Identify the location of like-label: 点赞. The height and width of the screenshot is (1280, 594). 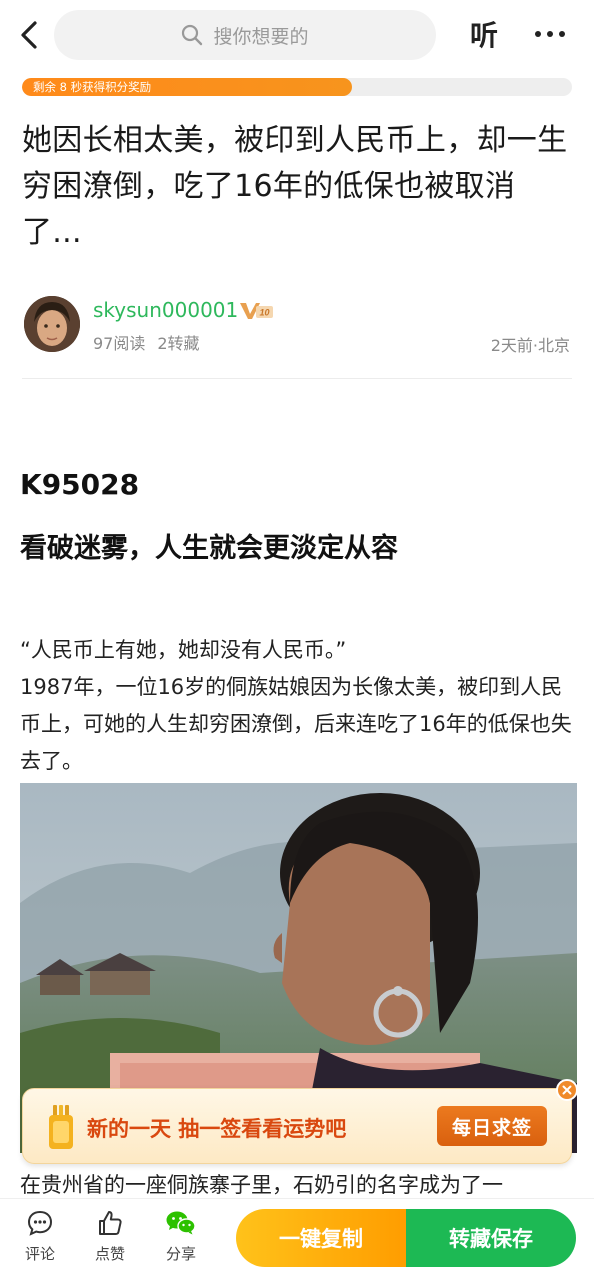
(109, 1254).